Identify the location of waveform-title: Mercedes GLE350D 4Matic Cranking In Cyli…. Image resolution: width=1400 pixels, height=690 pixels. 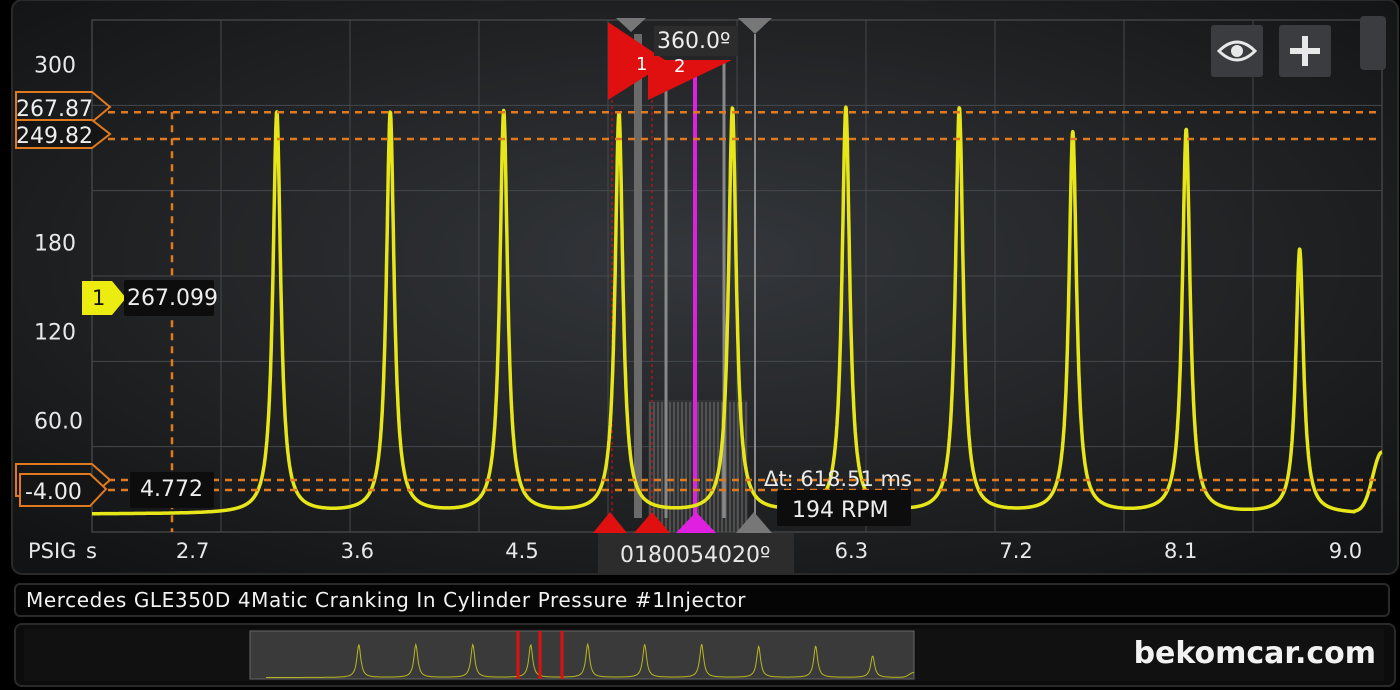
(386, 600).